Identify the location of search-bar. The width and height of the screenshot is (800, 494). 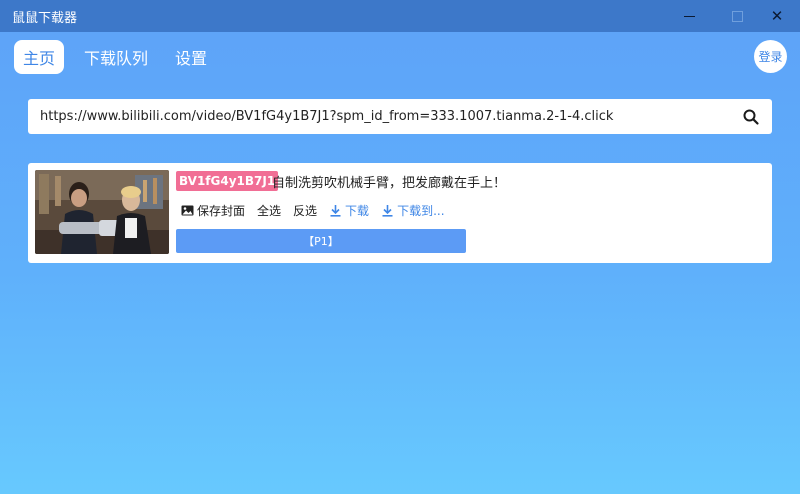
(400, 116).